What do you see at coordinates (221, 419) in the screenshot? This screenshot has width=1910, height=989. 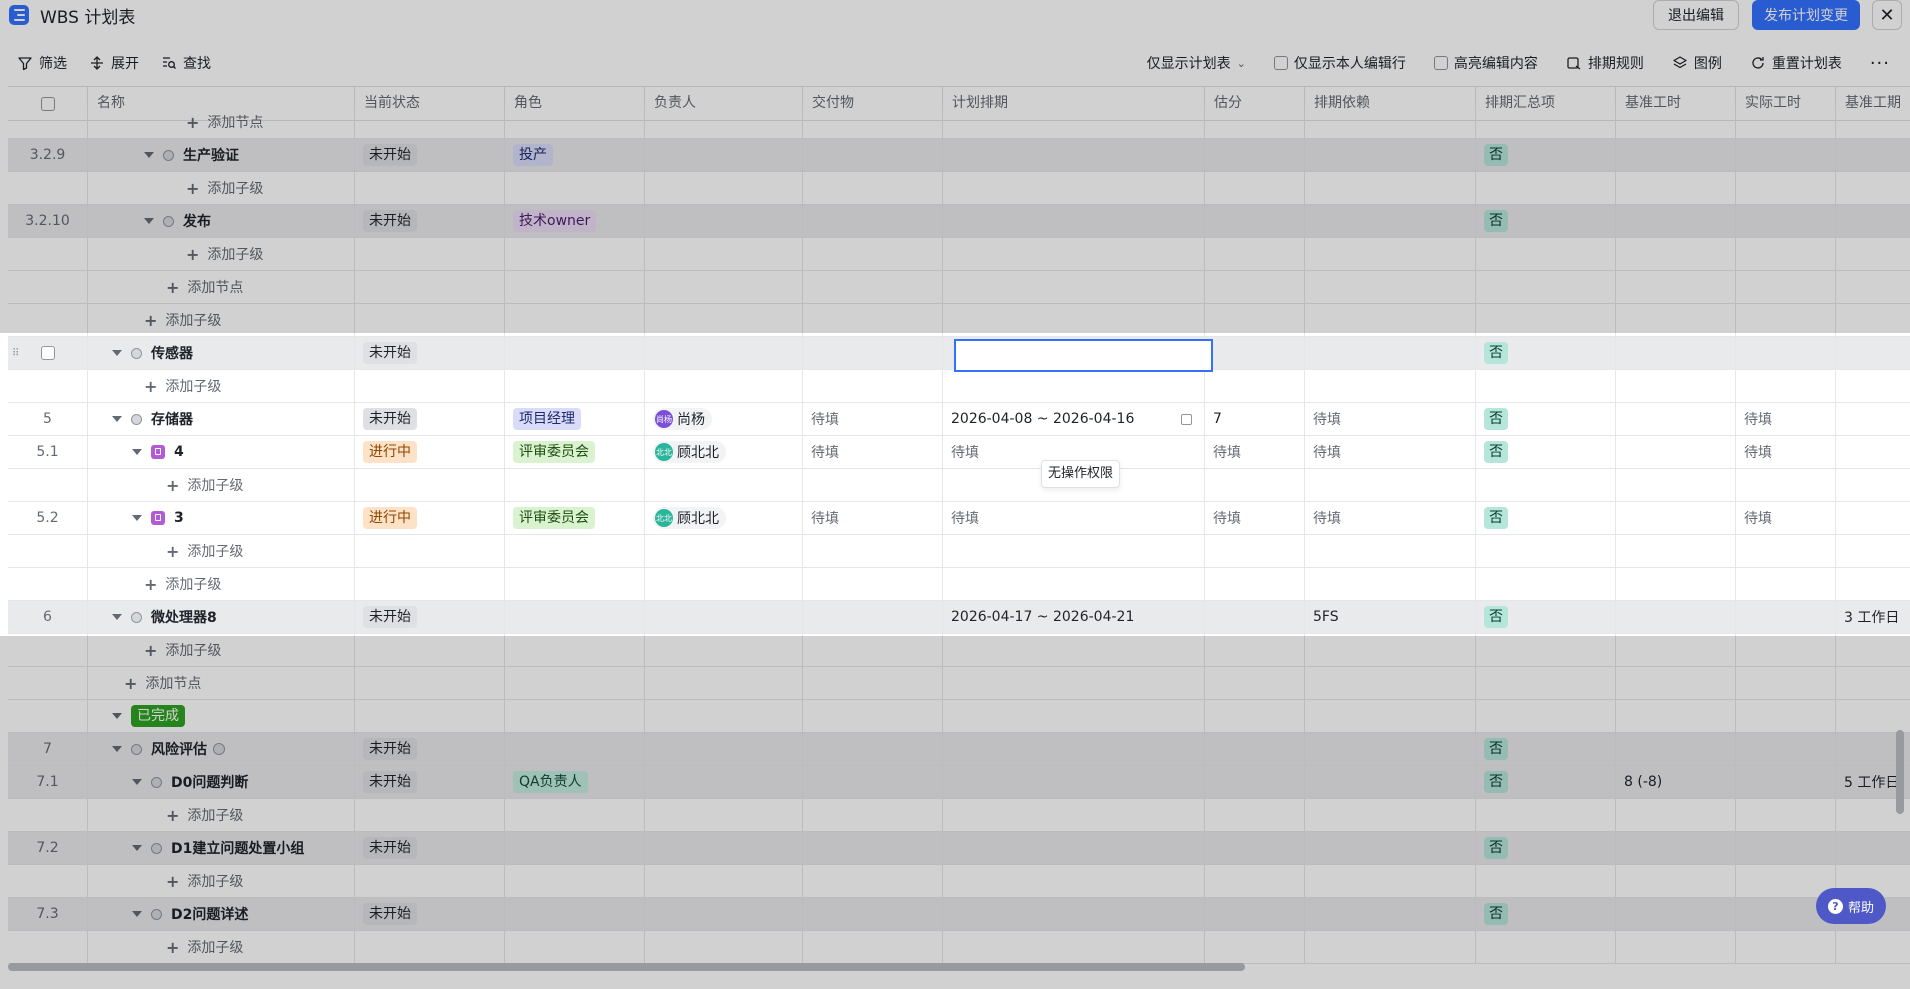 I see `cell-name: 存储器` at bounding box center [221, 419].